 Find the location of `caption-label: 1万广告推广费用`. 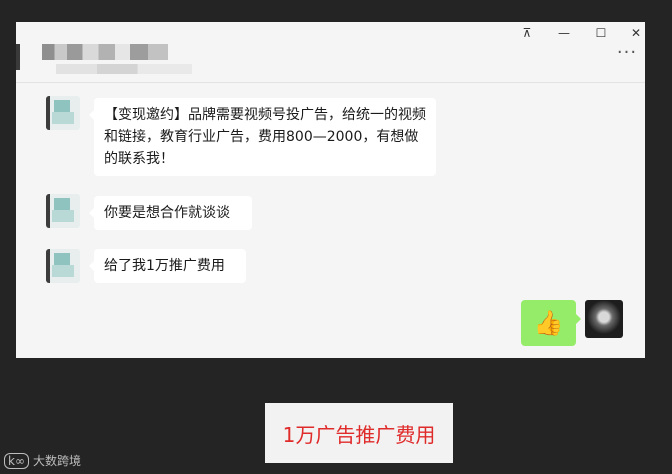

caption-label: 1万广告推广费用 is located at coordinates (359, 433).